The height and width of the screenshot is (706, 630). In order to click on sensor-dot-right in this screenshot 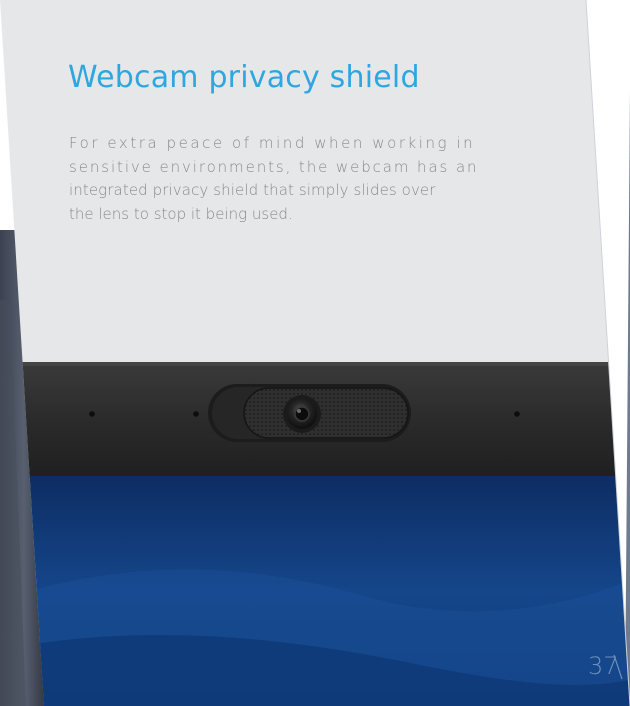, I will do `click(517, 414)`.